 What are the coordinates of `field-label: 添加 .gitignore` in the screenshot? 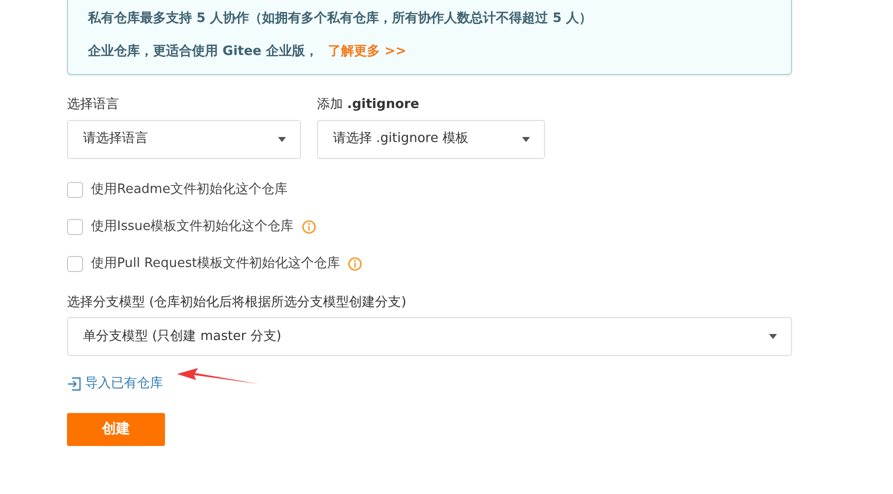 It's located at (368, 105).